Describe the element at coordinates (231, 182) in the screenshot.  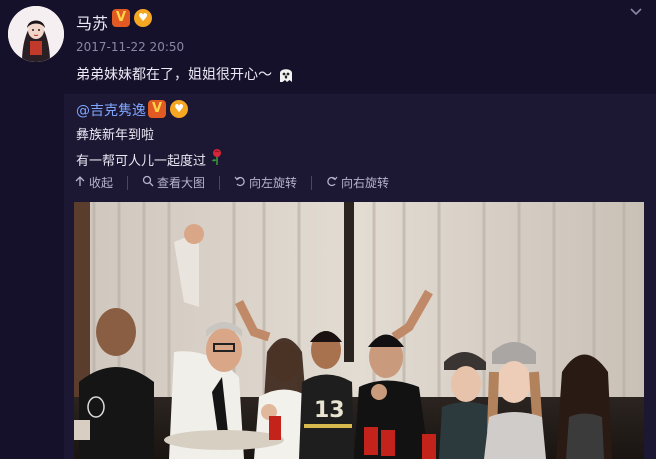
I see `image-toolbar: 收起 查看大图 向左旋转 向右旋转` at that location.